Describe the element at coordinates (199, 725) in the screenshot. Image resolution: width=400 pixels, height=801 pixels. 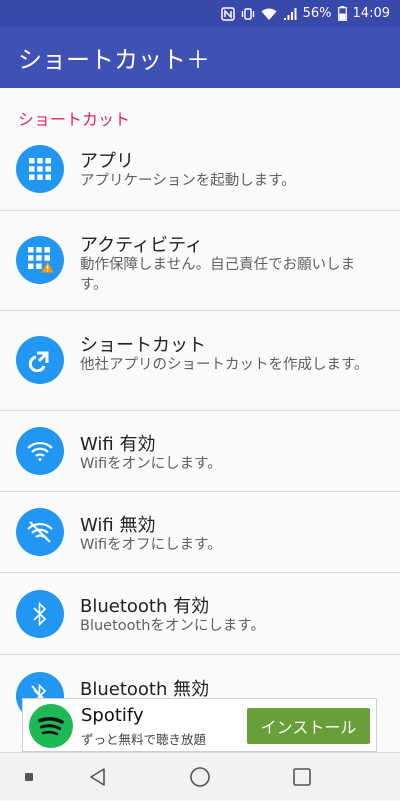
I see `ad-banner: Spotify ずっと無料で聴き放題 インストール` at that location.